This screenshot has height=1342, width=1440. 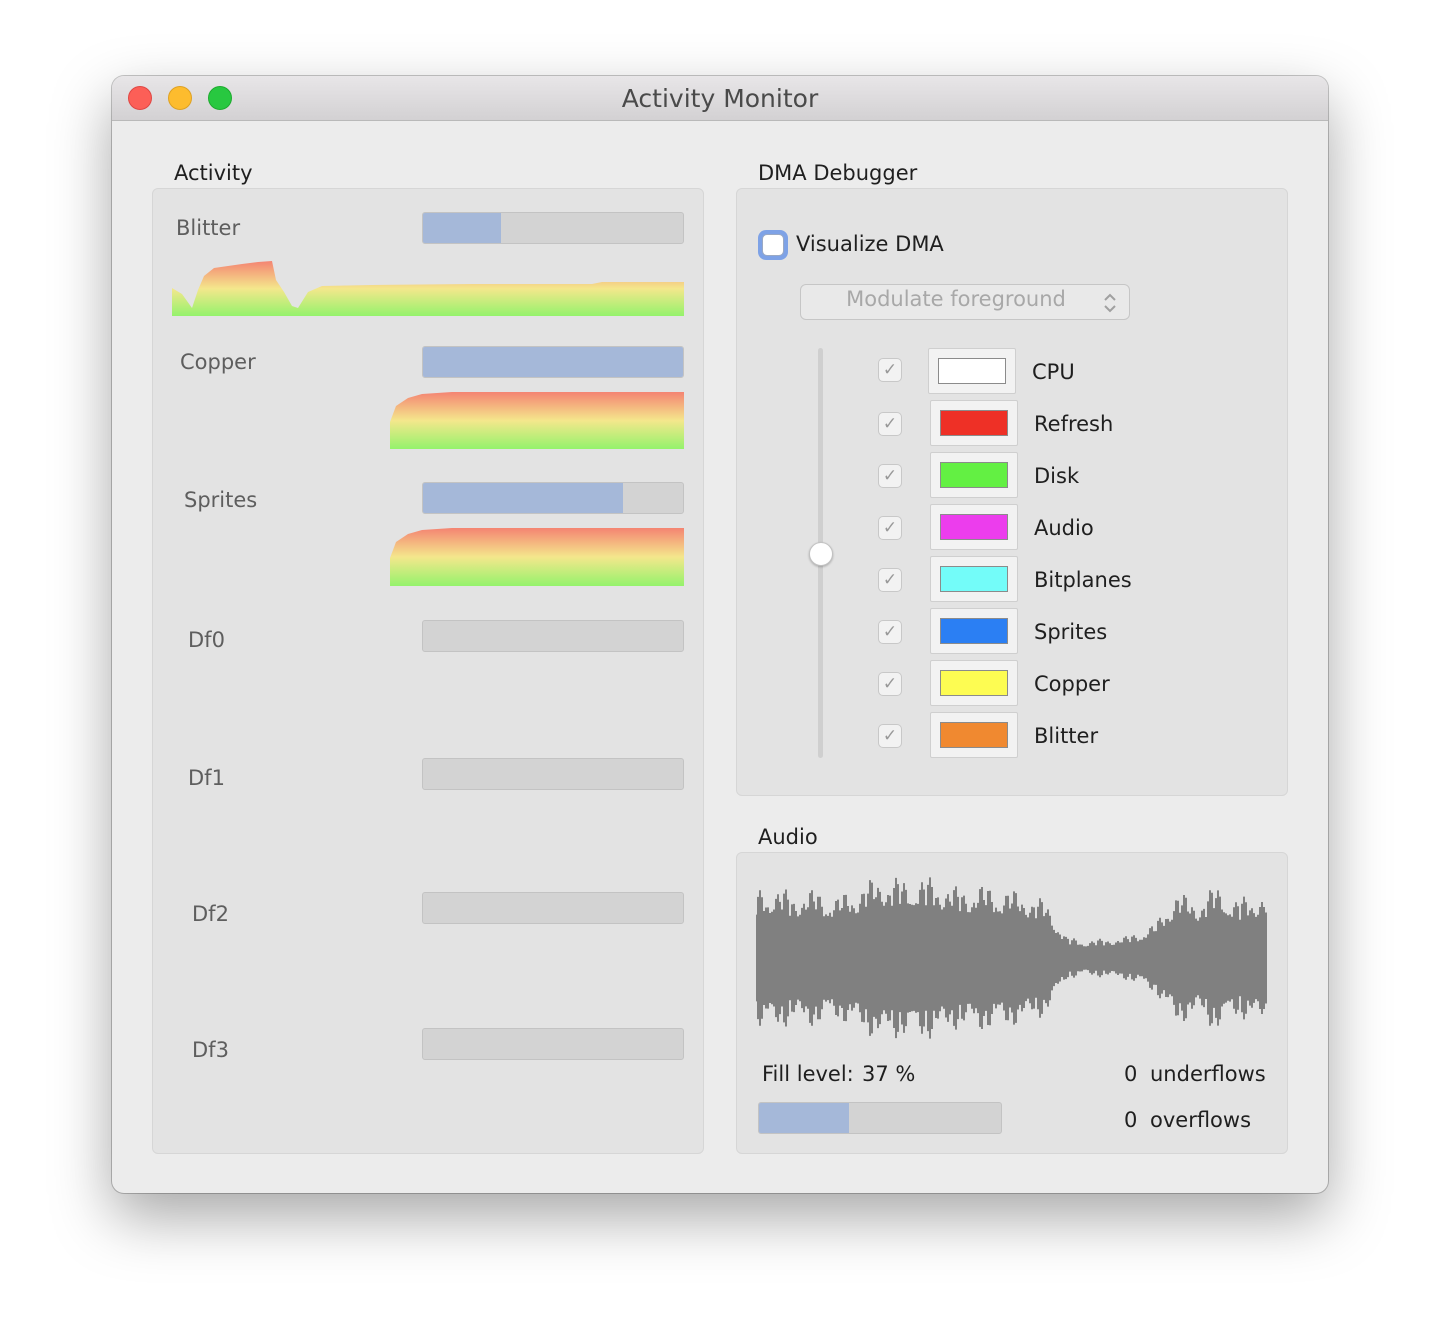 What do you see at coordinates (838, 173) in the screenshot?
I see `dma-group-title: DMA Debugger` at bounding box center [838, 173].